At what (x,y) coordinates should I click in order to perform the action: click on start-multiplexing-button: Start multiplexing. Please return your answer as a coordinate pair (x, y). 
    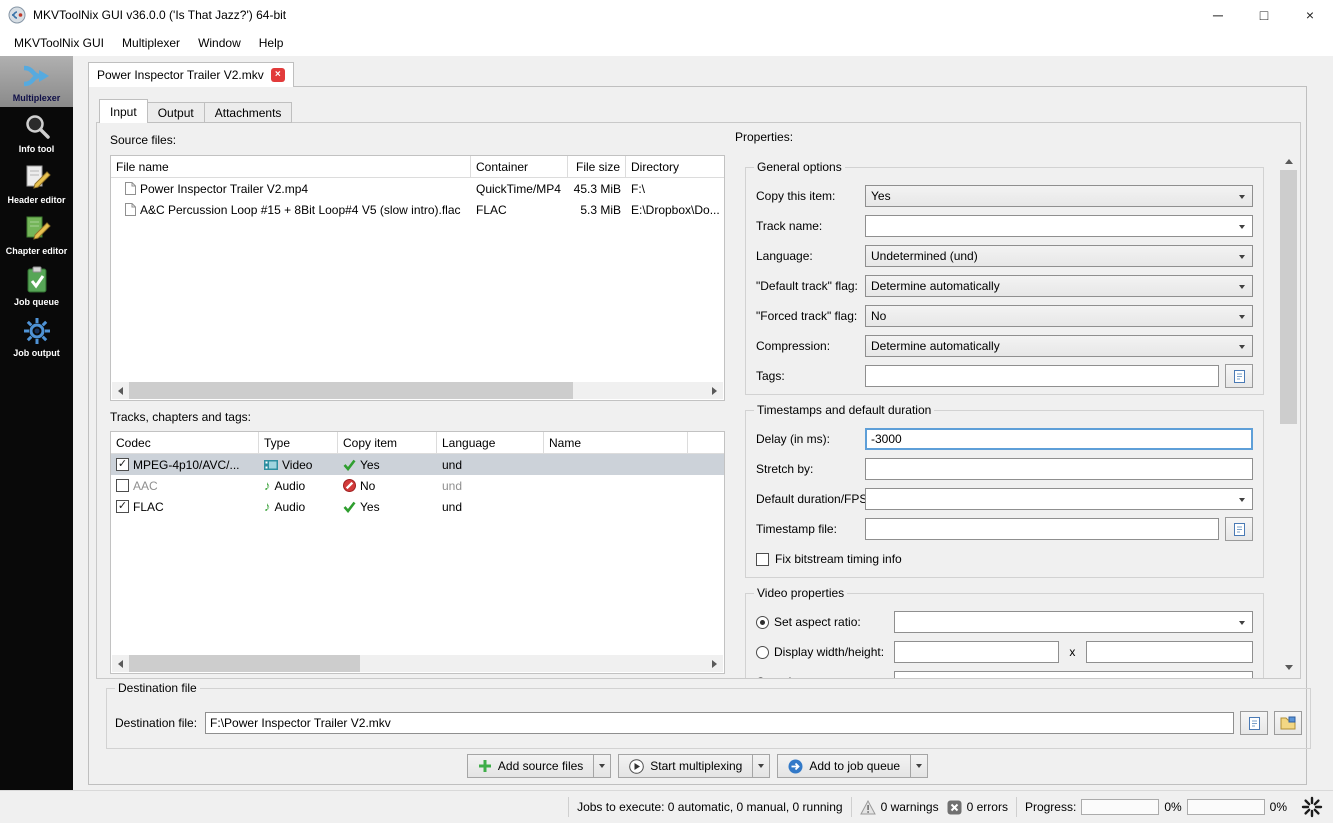
    Looking at the image, I should click on (694, 766).